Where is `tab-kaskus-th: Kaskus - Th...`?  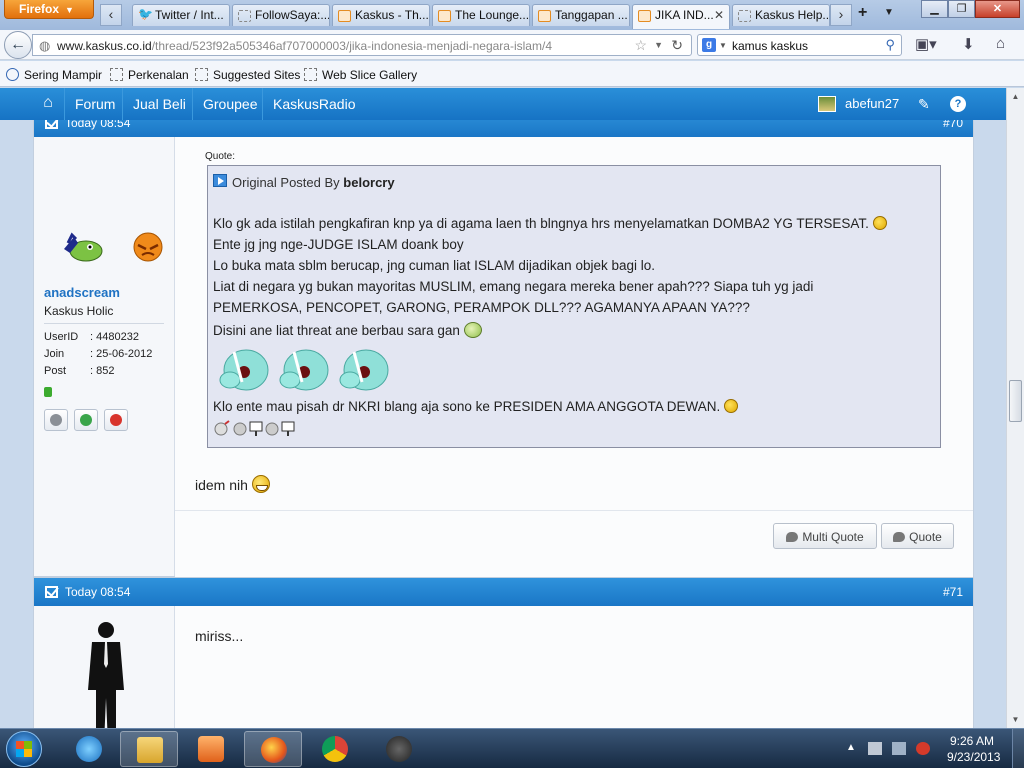 tab-kaskus-th: Kaskus - Th... is located at coordinates (381, 15).